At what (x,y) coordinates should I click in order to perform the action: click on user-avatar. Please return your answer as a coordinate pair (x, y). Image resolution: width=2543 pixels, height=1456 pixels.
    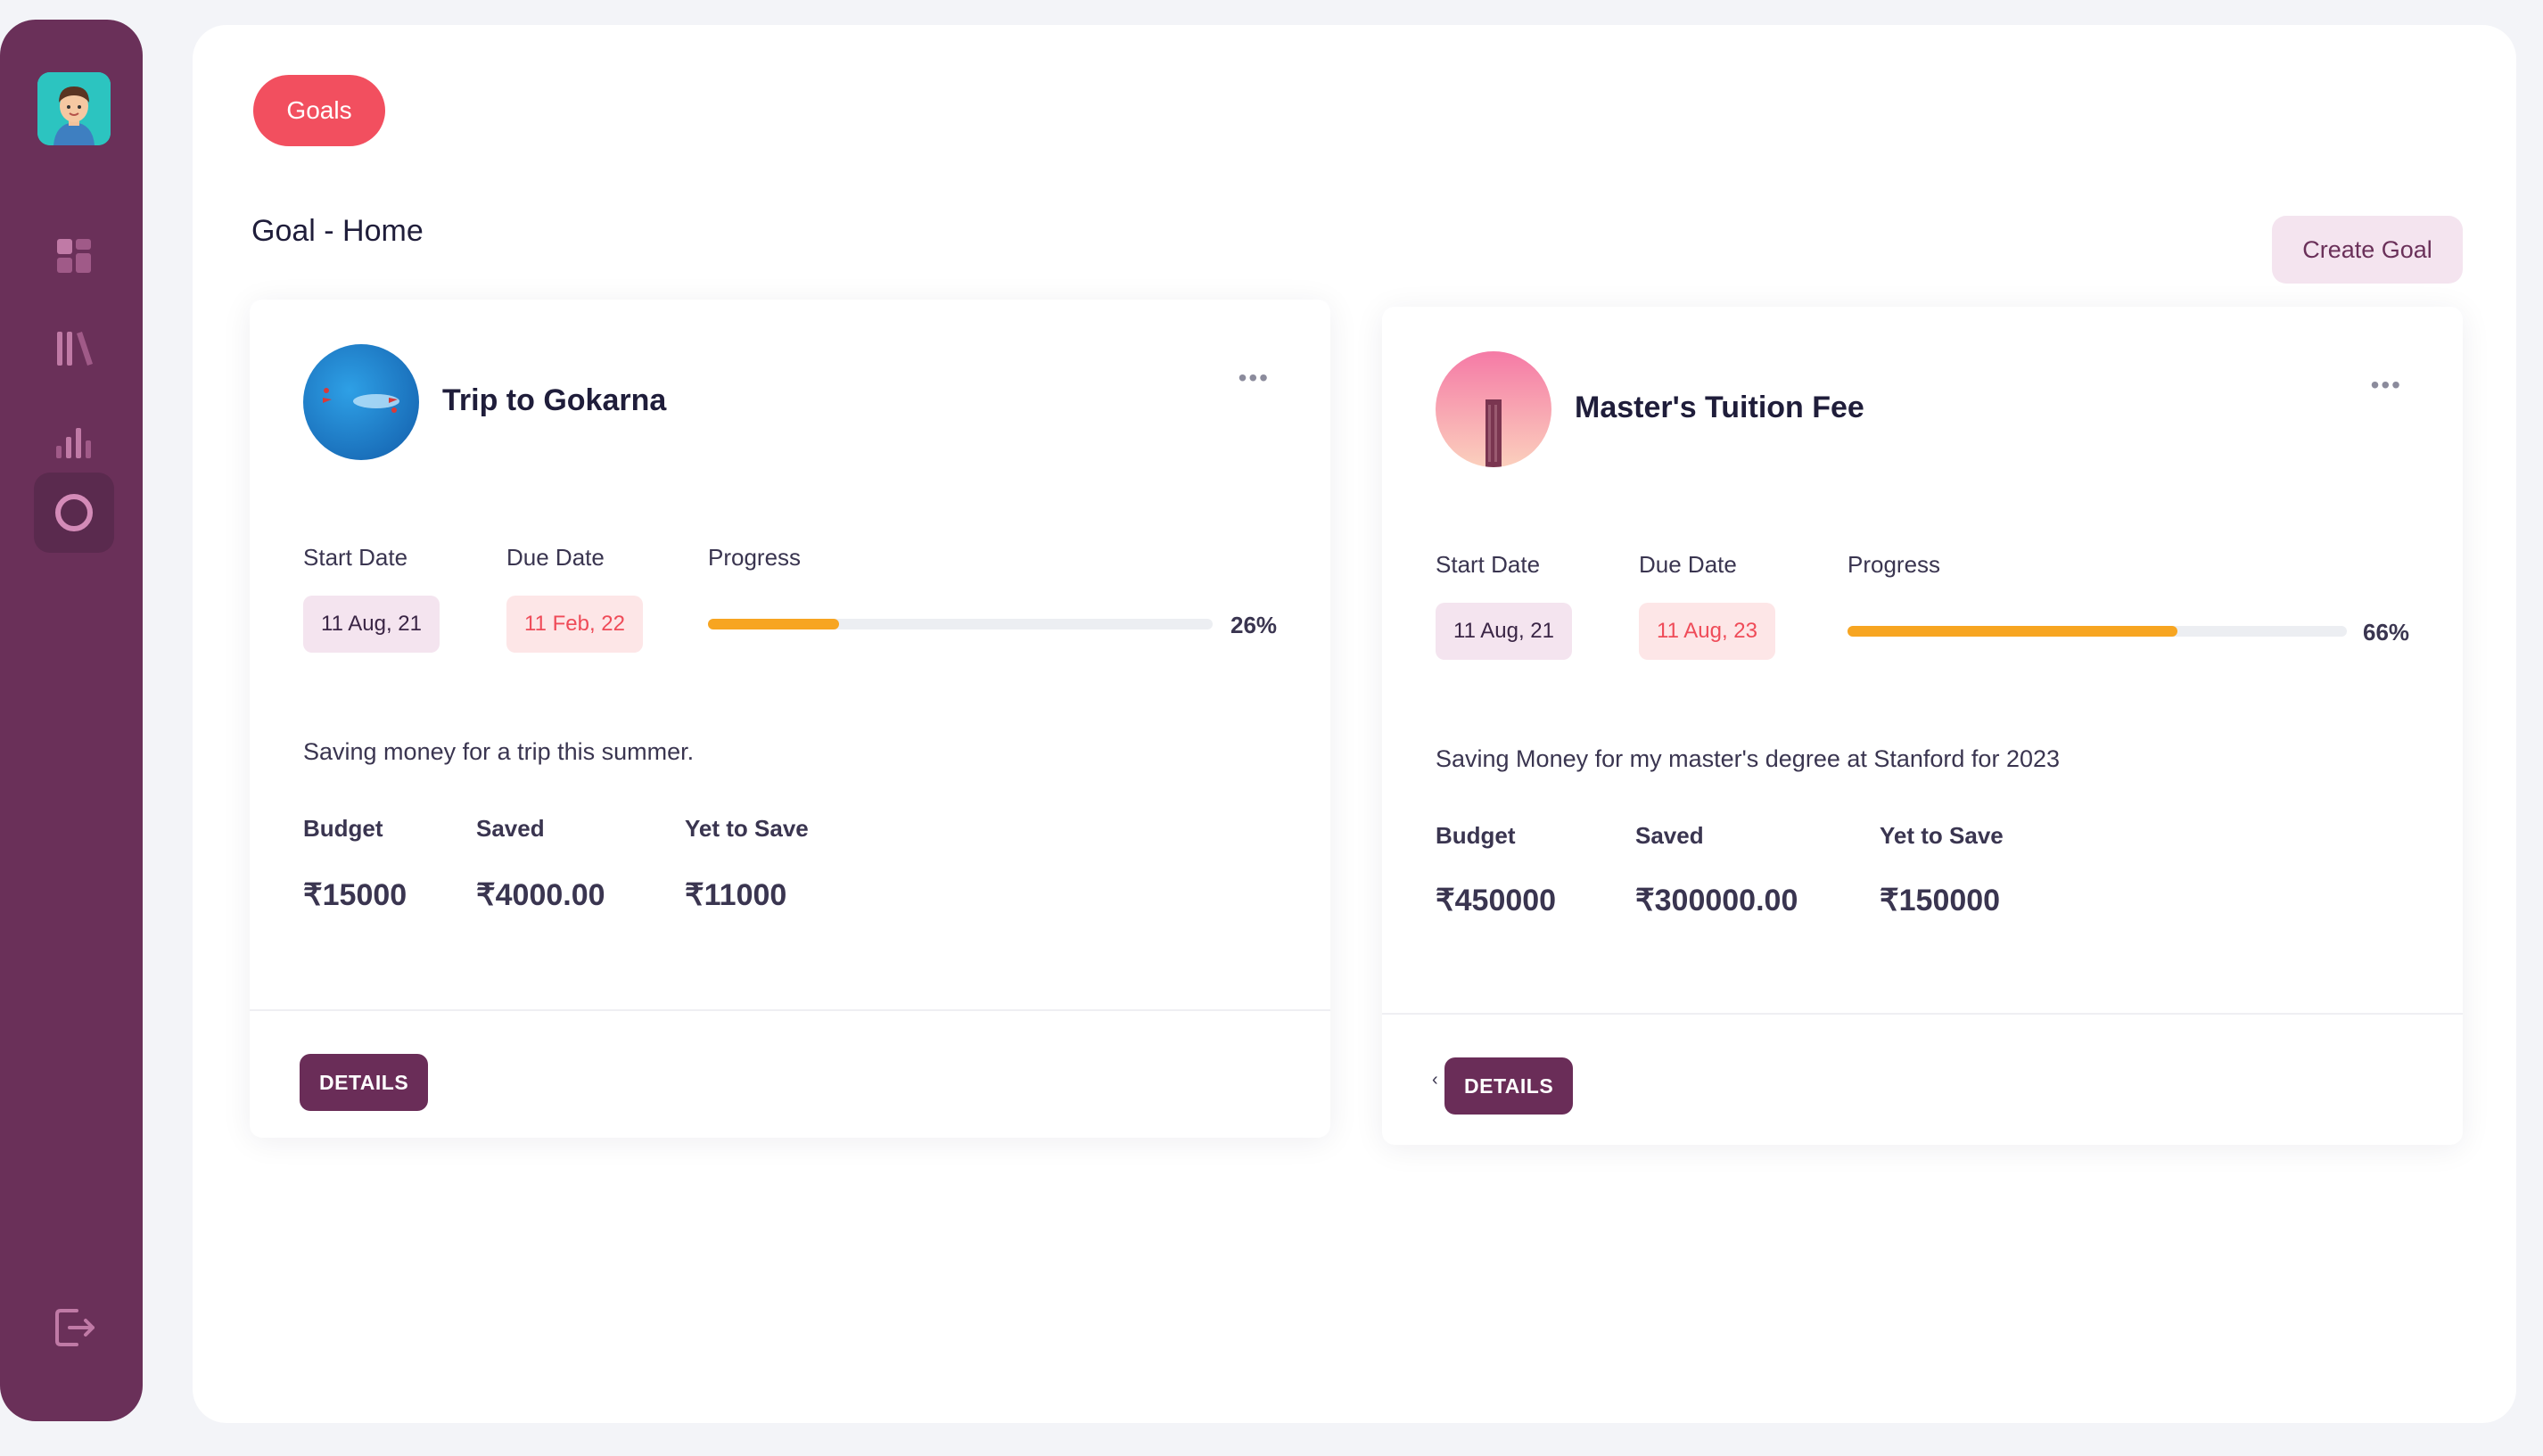
    Looking at the image, I should click on (74, 109).